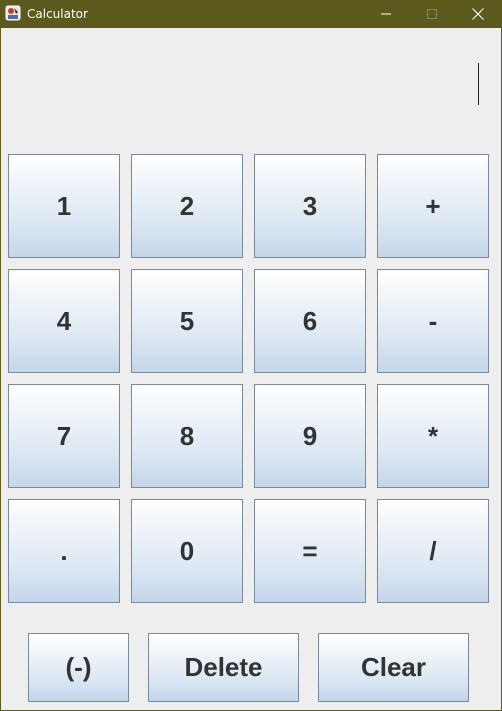 The height and width of the screenshot is (711, 502). What do you see at coordinates (187, 551) in the screenshot?
I see `key-0: 0` at bounding box center [187, 551].